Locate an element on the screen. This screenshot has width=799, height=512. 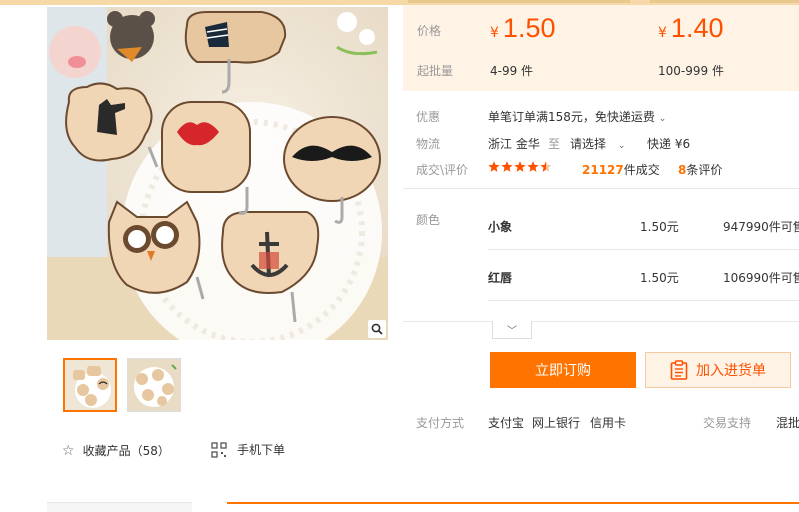
ship-from: 浙江 金华 is located at coordinates (514, 144).